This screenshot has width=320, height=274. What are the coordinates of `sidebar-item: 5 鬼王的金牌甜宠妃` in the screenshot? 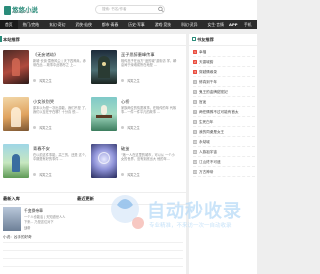 It's located at (224, 92).